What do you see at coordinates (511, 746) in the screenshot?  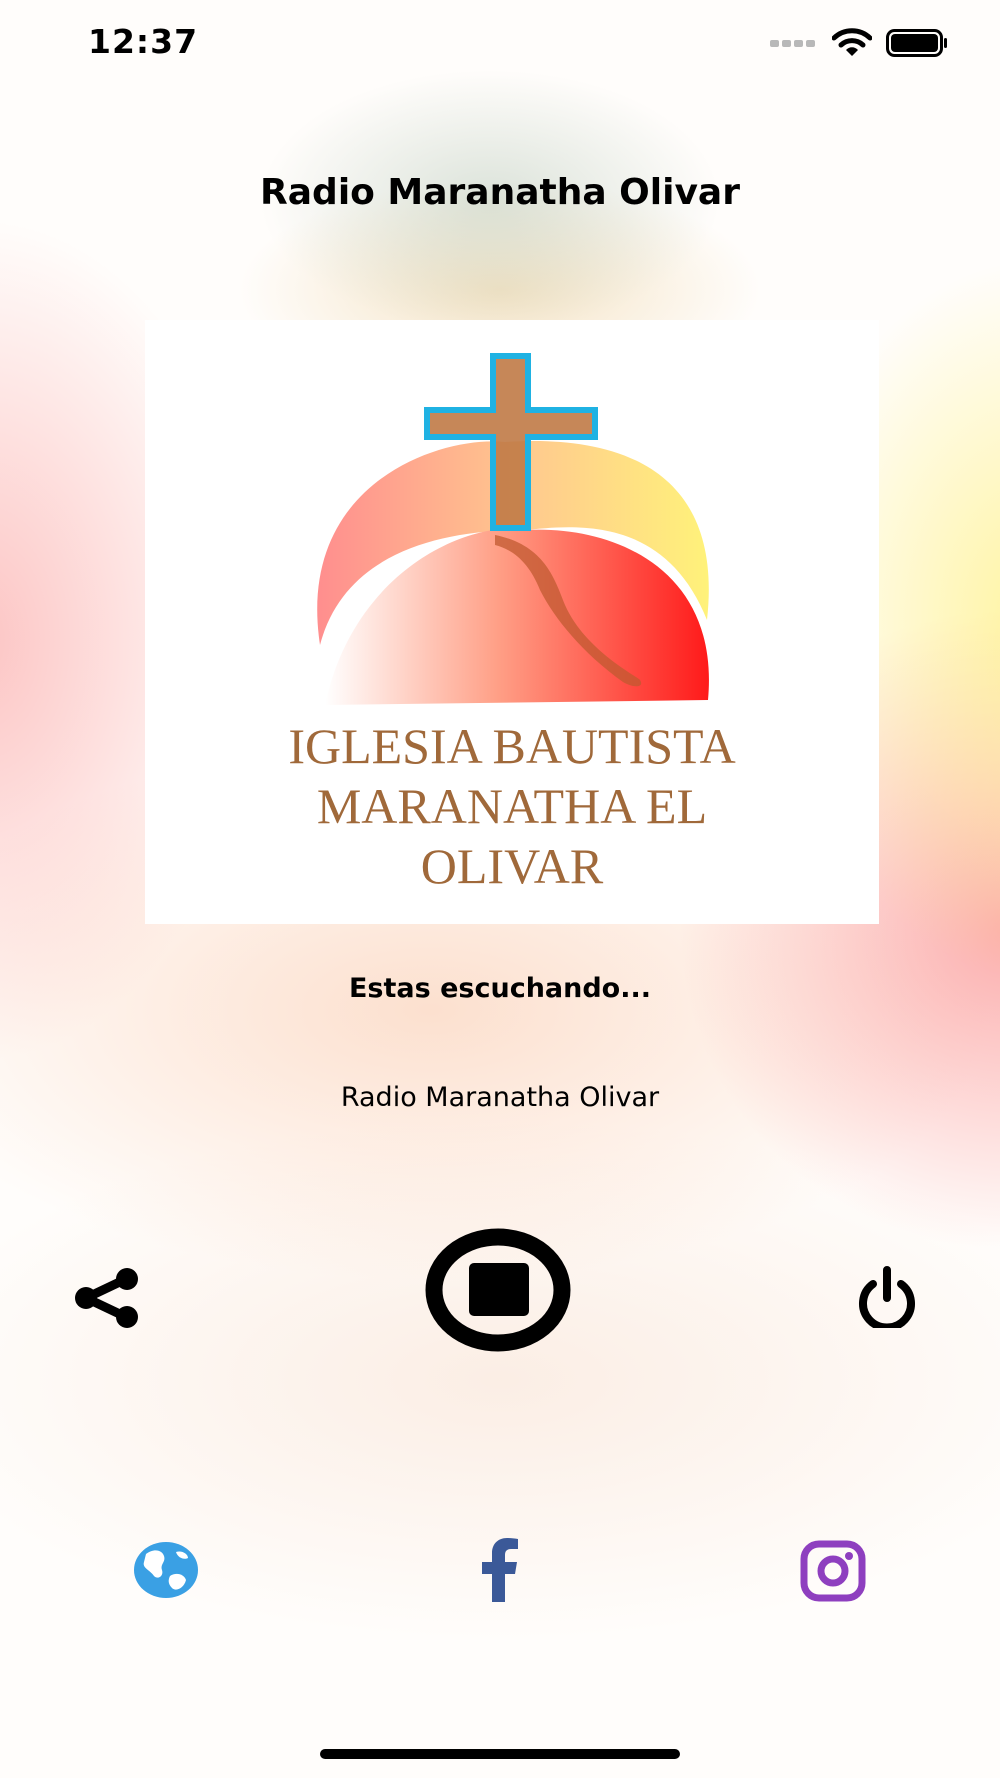 I see `logo-text-line-1: IGLESIA BAUTISTA` at bounding box center [511, 746].